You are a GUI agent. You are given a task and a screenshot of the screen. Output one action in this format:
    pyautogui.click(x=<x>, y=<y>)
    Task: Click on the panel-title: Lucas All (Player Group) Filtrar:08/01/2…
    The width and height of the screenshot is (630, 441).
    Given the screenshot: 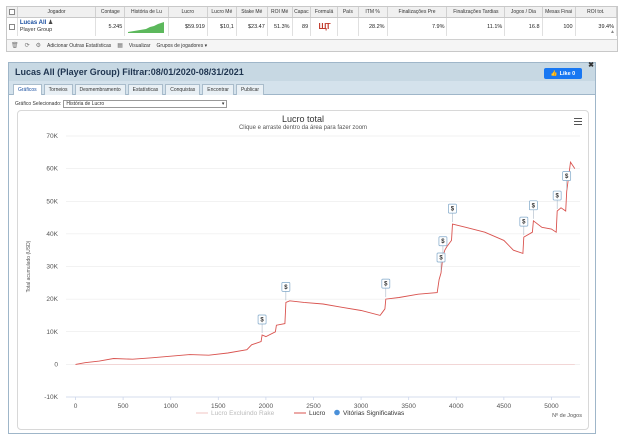 What is the action you would take?
    pyautogui.click(x=129, y=72)
    